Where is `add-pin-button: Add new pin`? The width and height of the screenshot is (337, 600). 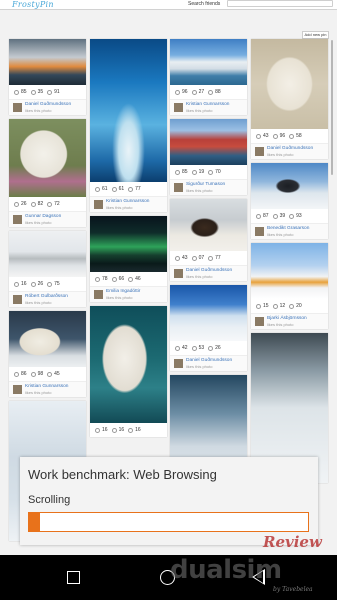
add-pin-button: Add new pin is located at coordinates (315, 35).